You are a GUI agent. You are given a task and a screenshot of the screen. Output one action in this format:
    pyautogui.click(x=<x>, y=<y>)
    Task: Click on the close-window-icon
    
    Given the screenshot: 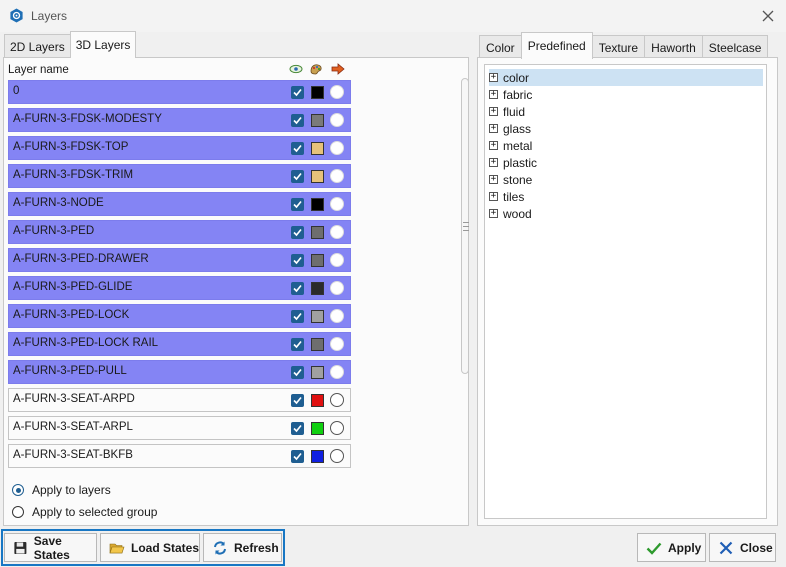 What is the action you would take?
    pyautogui.click(x=768, y=16)
    